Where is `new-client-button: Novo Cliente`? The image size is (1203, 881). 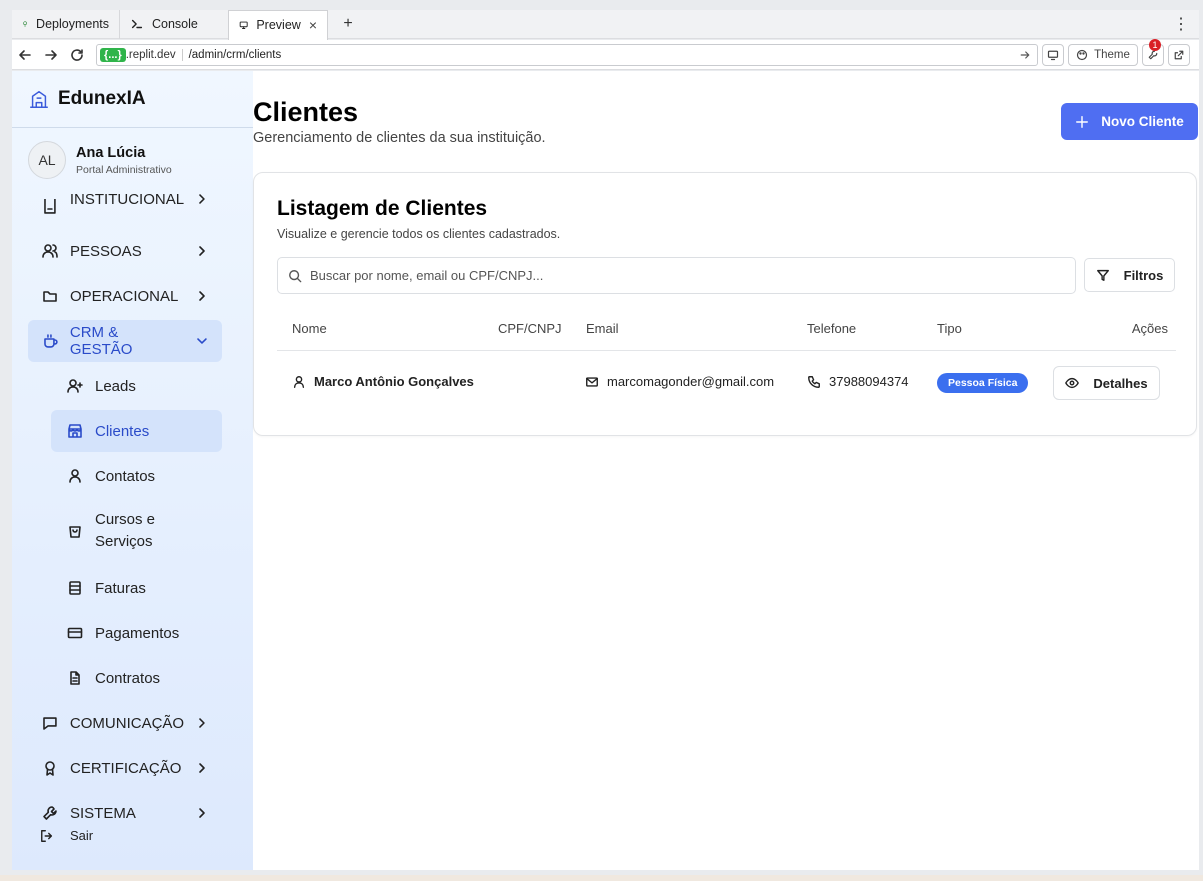 new-client-button: Novo Cliente is located at coordinates (1129, 121).